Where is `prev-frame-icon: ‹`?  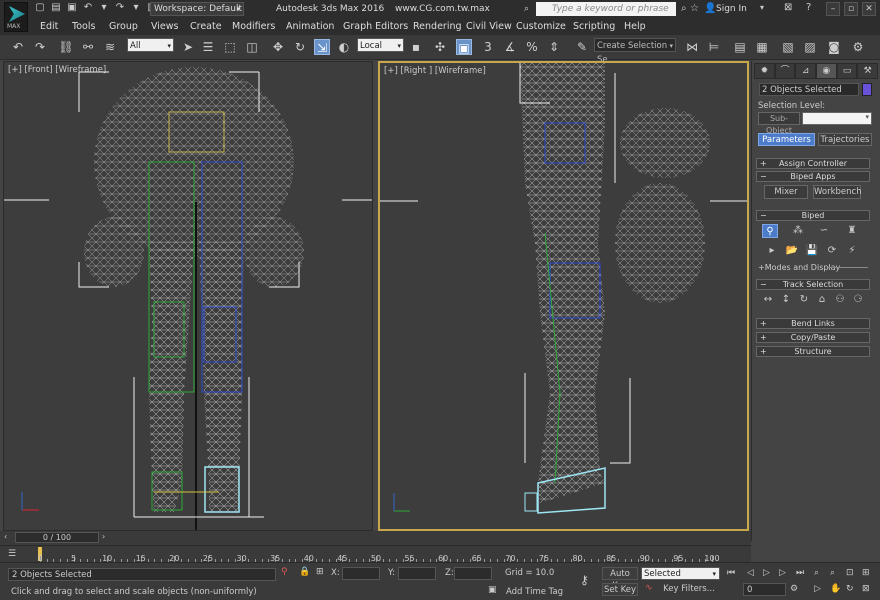 prev-frame-icon: ‹ is located at coordinates (5, 536).